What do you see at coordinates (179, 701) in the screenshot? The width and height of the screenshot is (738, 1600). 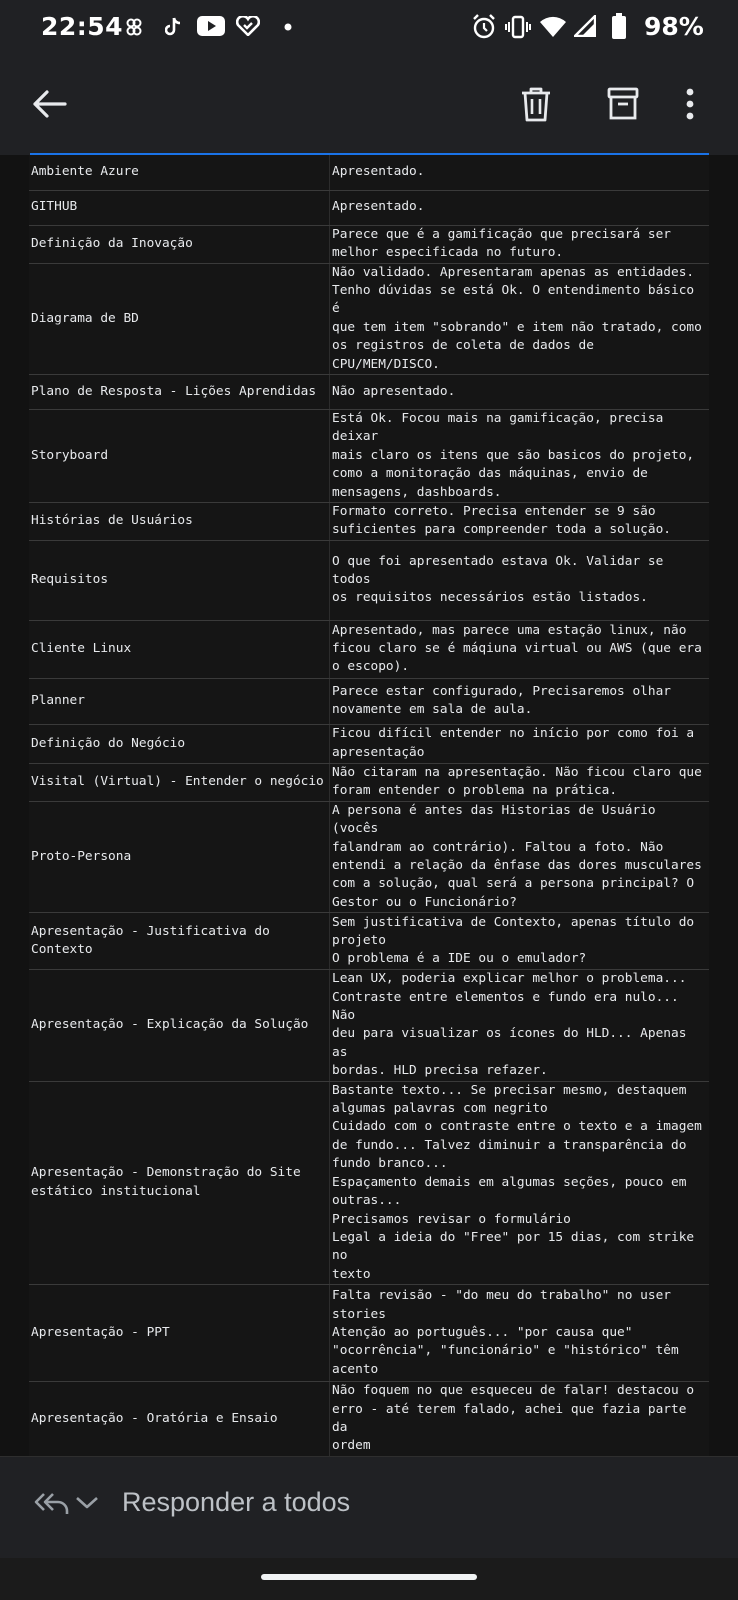 I see `criterion-label: Planner` at bounding box center [179, 701].